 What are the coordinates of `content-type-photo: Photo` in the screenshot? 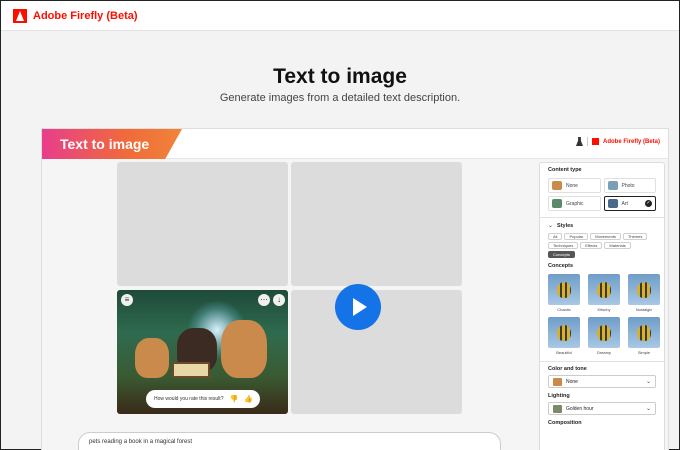 It's located at (629, 185).